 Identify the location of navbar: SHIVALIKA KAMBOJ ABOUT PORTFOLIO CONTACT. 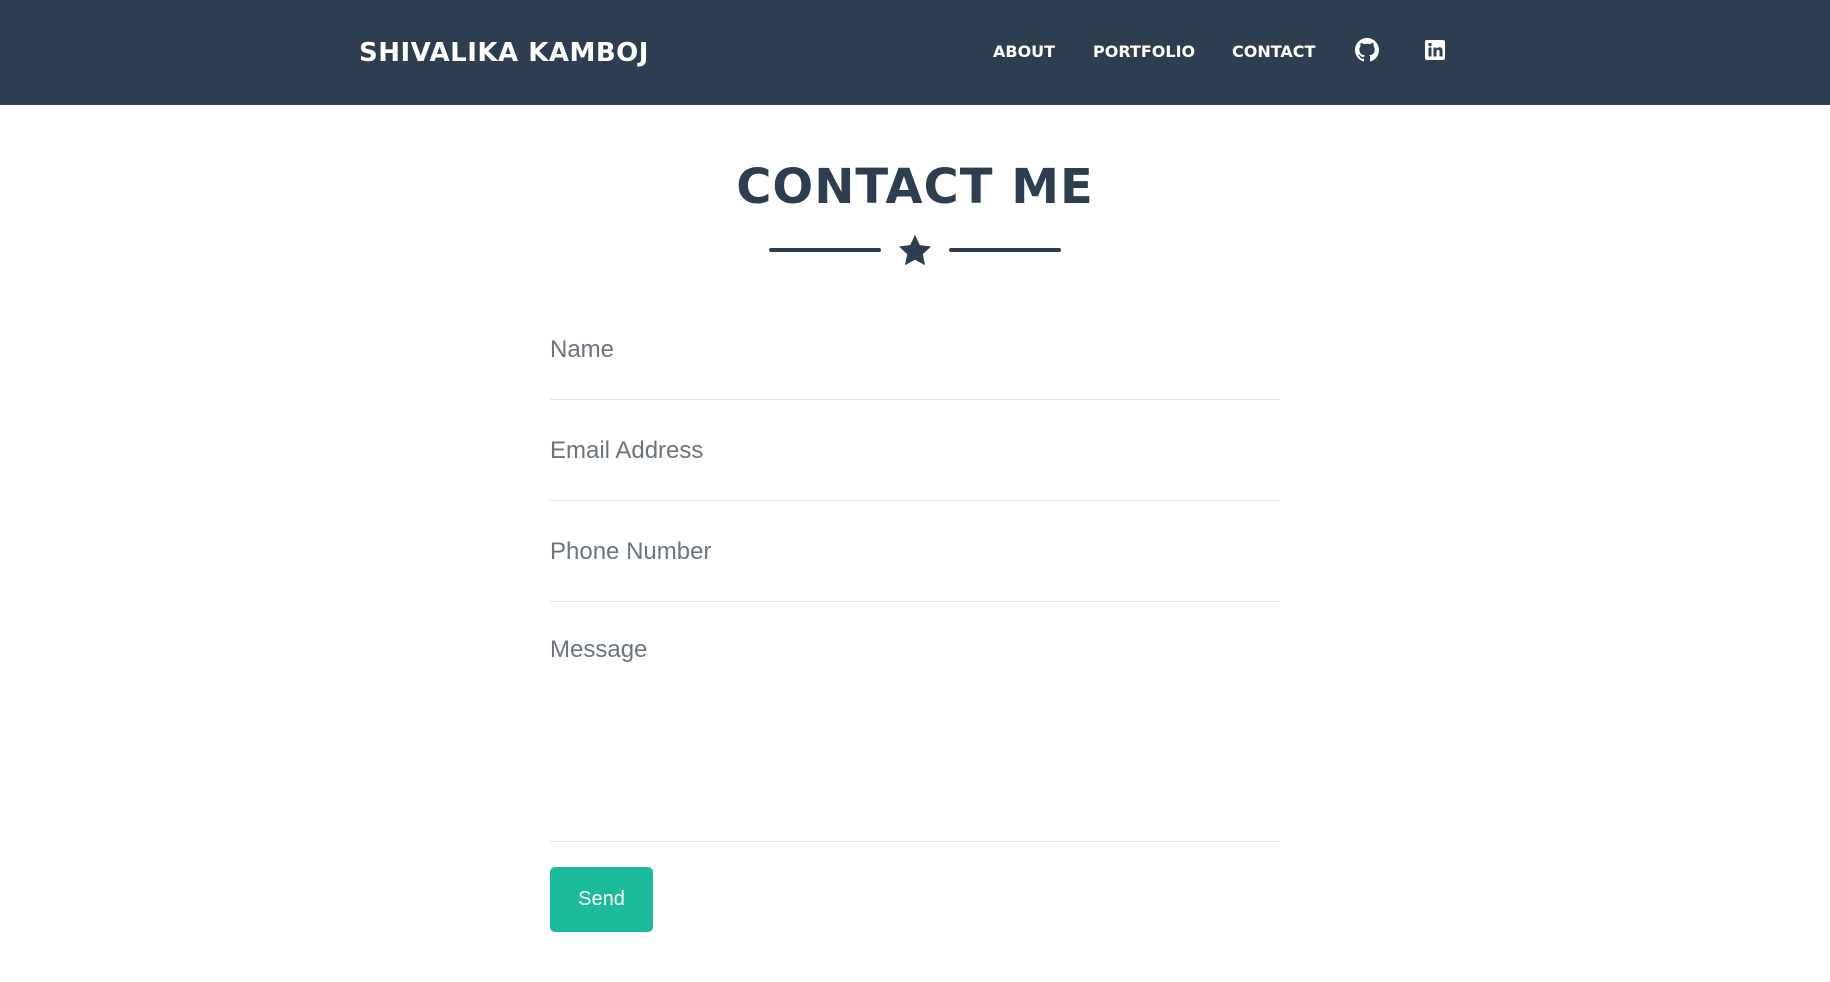
(915, 52).